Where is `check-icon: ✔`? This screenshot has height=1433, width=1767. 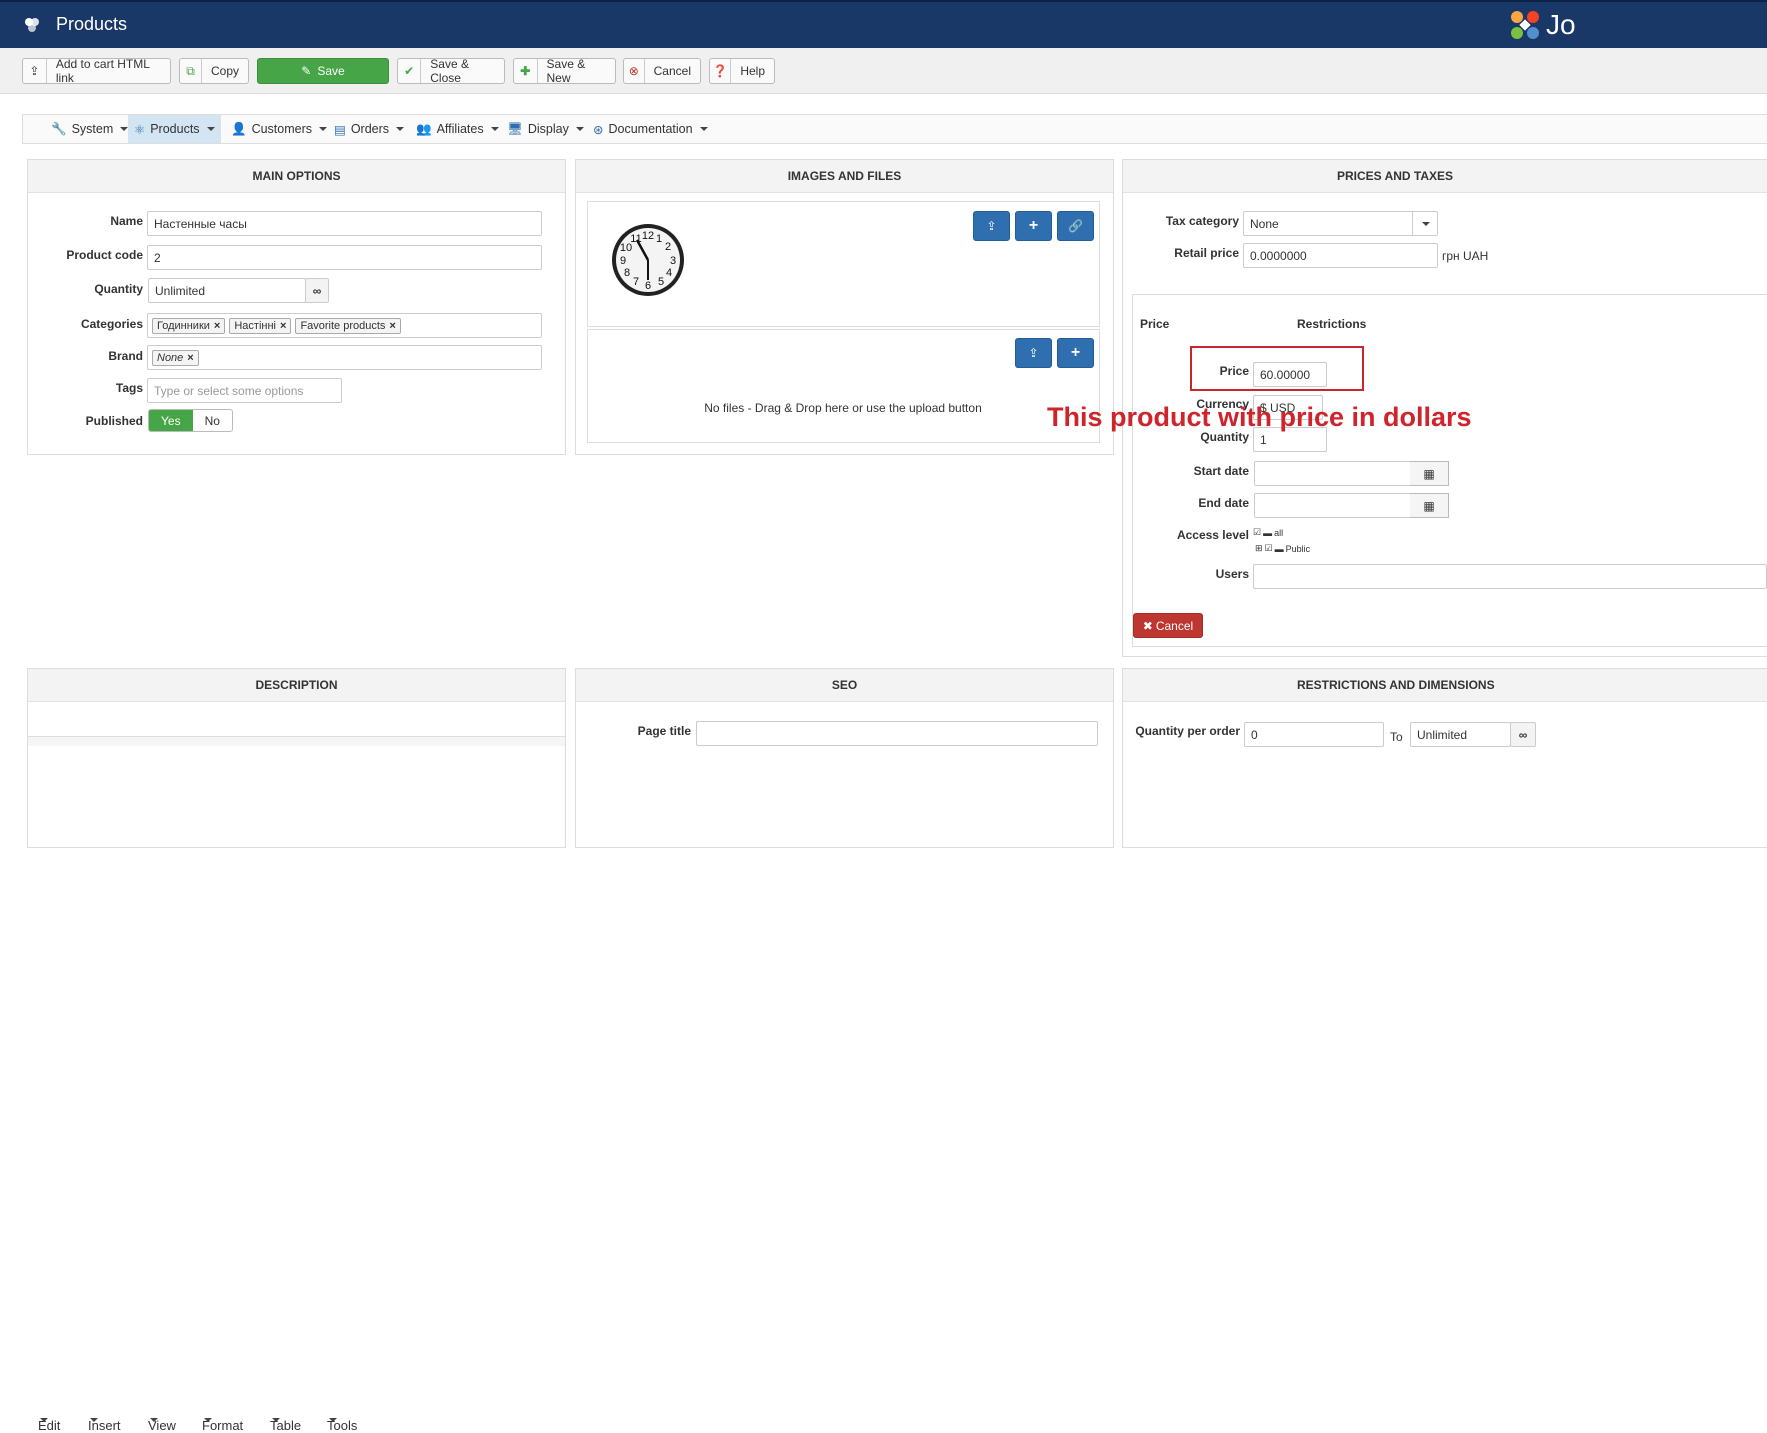
check-icon: ✔ is located at coordinates (410, 71).